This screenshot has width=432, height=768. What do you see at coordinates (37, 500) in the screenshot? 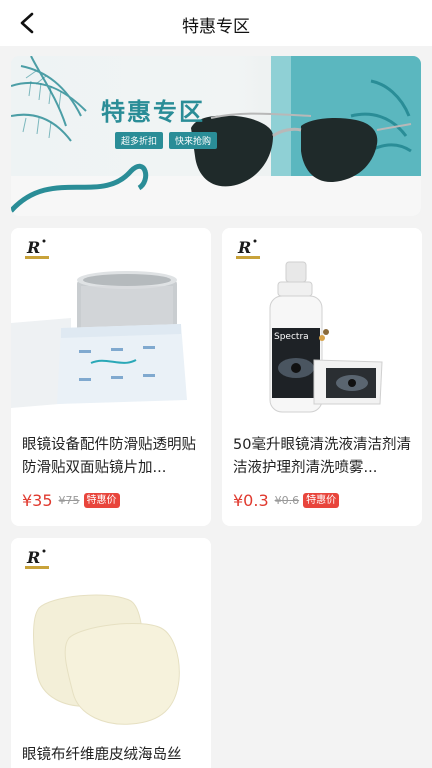
I see `current-price: ¥35` at bounding box center [37, 500].